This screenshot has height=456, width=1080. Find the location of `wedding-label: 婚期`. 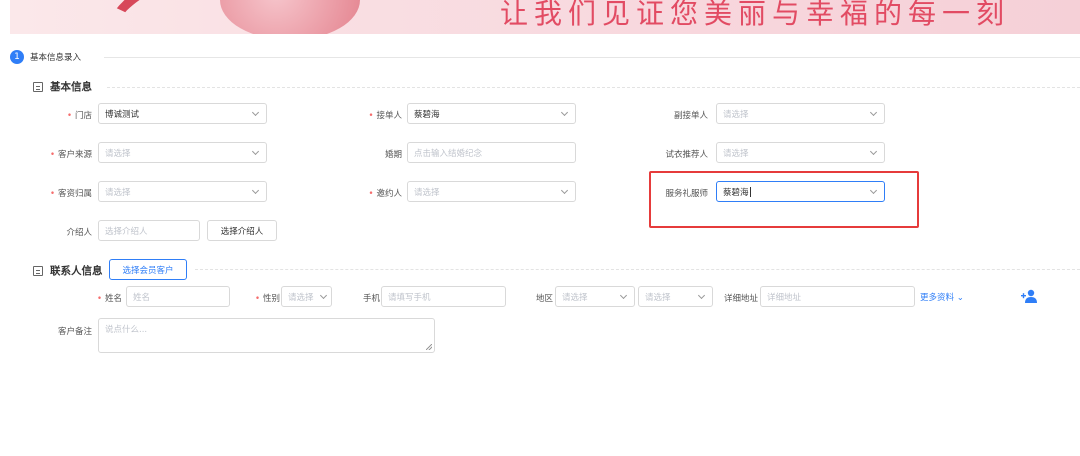

wedding-label: 婚期 is located at coordinates (393, 155).